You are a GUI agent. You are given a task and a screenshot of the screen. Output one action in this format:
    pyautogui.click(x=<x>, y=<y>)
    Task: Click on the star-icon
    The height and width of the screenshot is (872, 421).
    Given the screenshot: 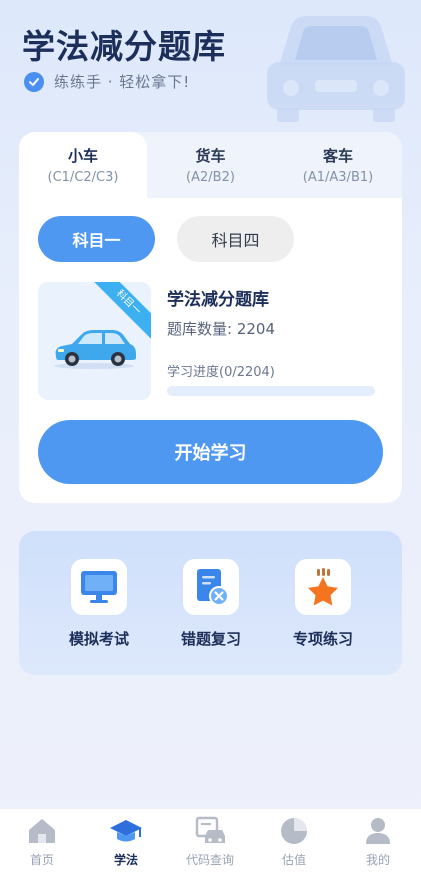 What is the action you would take?
    pyautogui.click(x=323, y=587)
    